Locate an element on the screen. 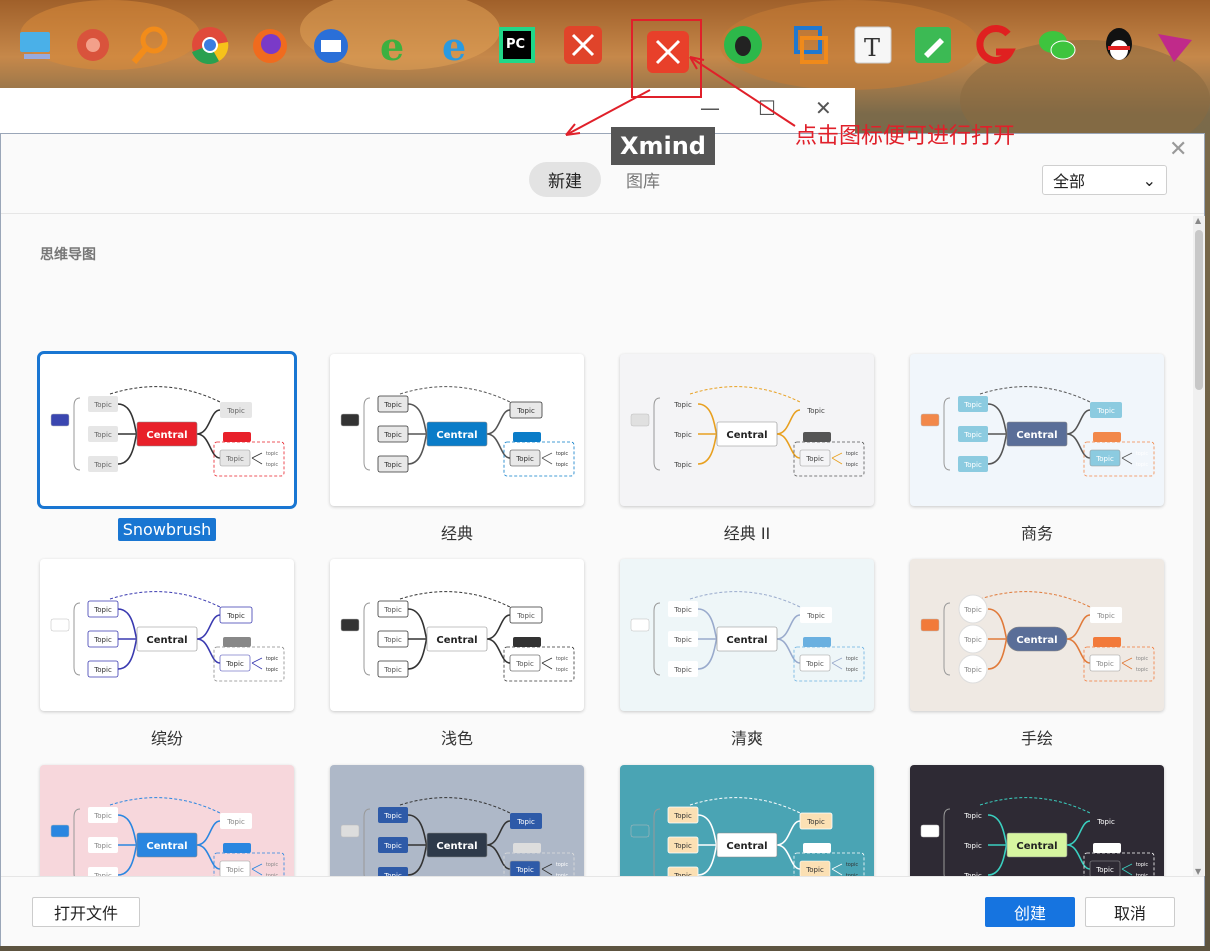  chrome-icon is located at coordinates (210, 45).